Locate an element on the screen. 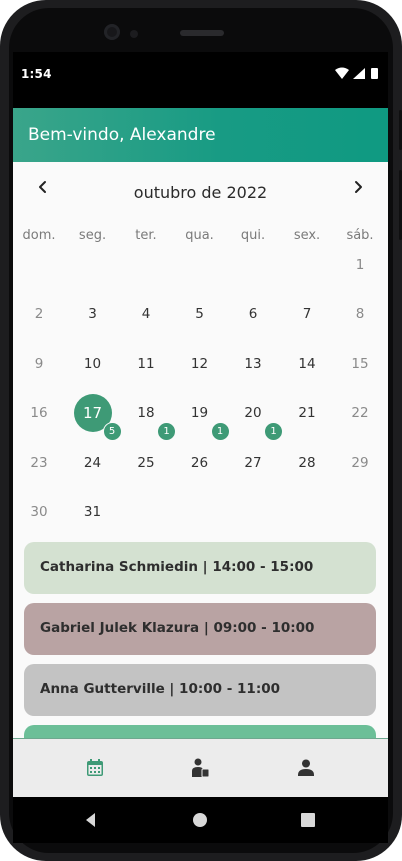 This screenshot has width=402, height=861. cellular-signal-icon is located at coordinates (359, 73).